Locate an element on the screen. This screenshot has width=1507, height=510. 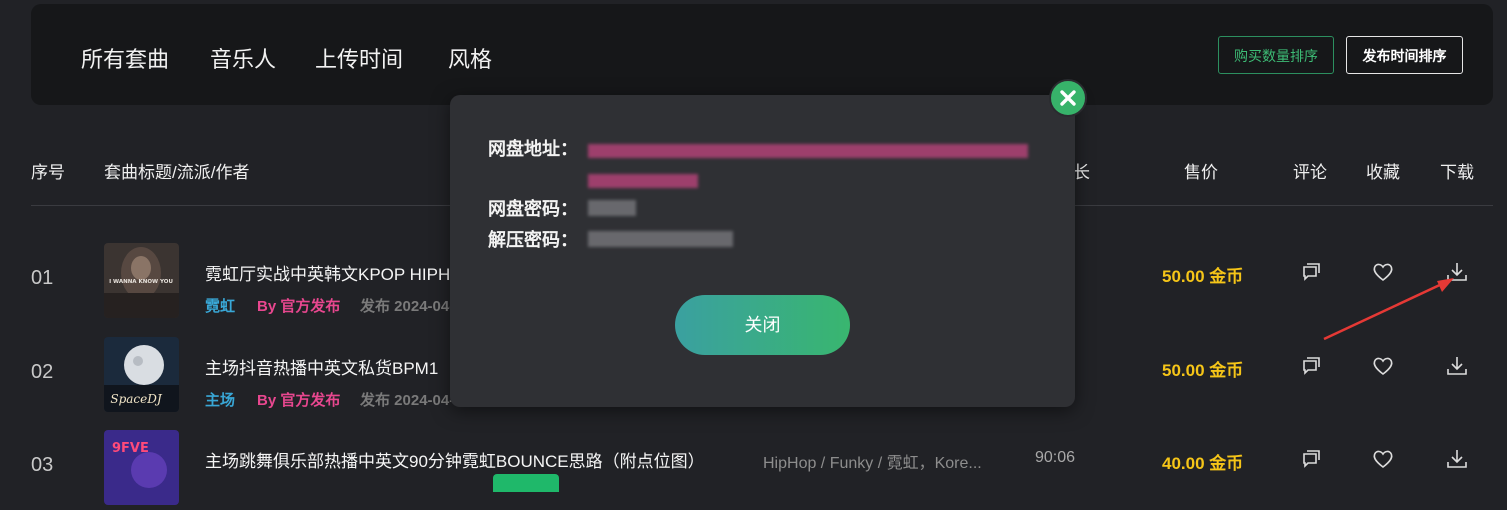
tab-all-sets: 所有套曲 is located at coordinates (125, 60).